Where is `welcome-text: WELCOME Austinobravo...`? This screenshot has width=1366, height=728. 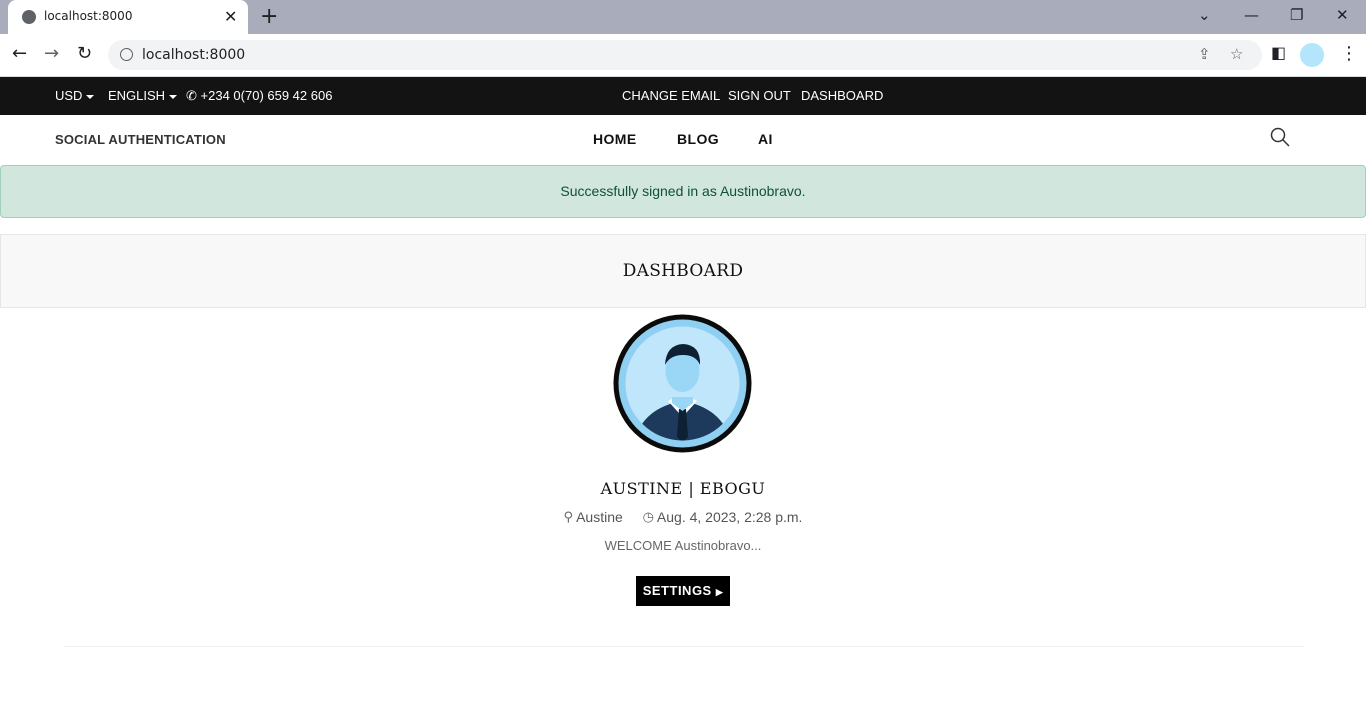
welcome-text: WELCOME Austinobravo... is located at coordinates (683, 545).